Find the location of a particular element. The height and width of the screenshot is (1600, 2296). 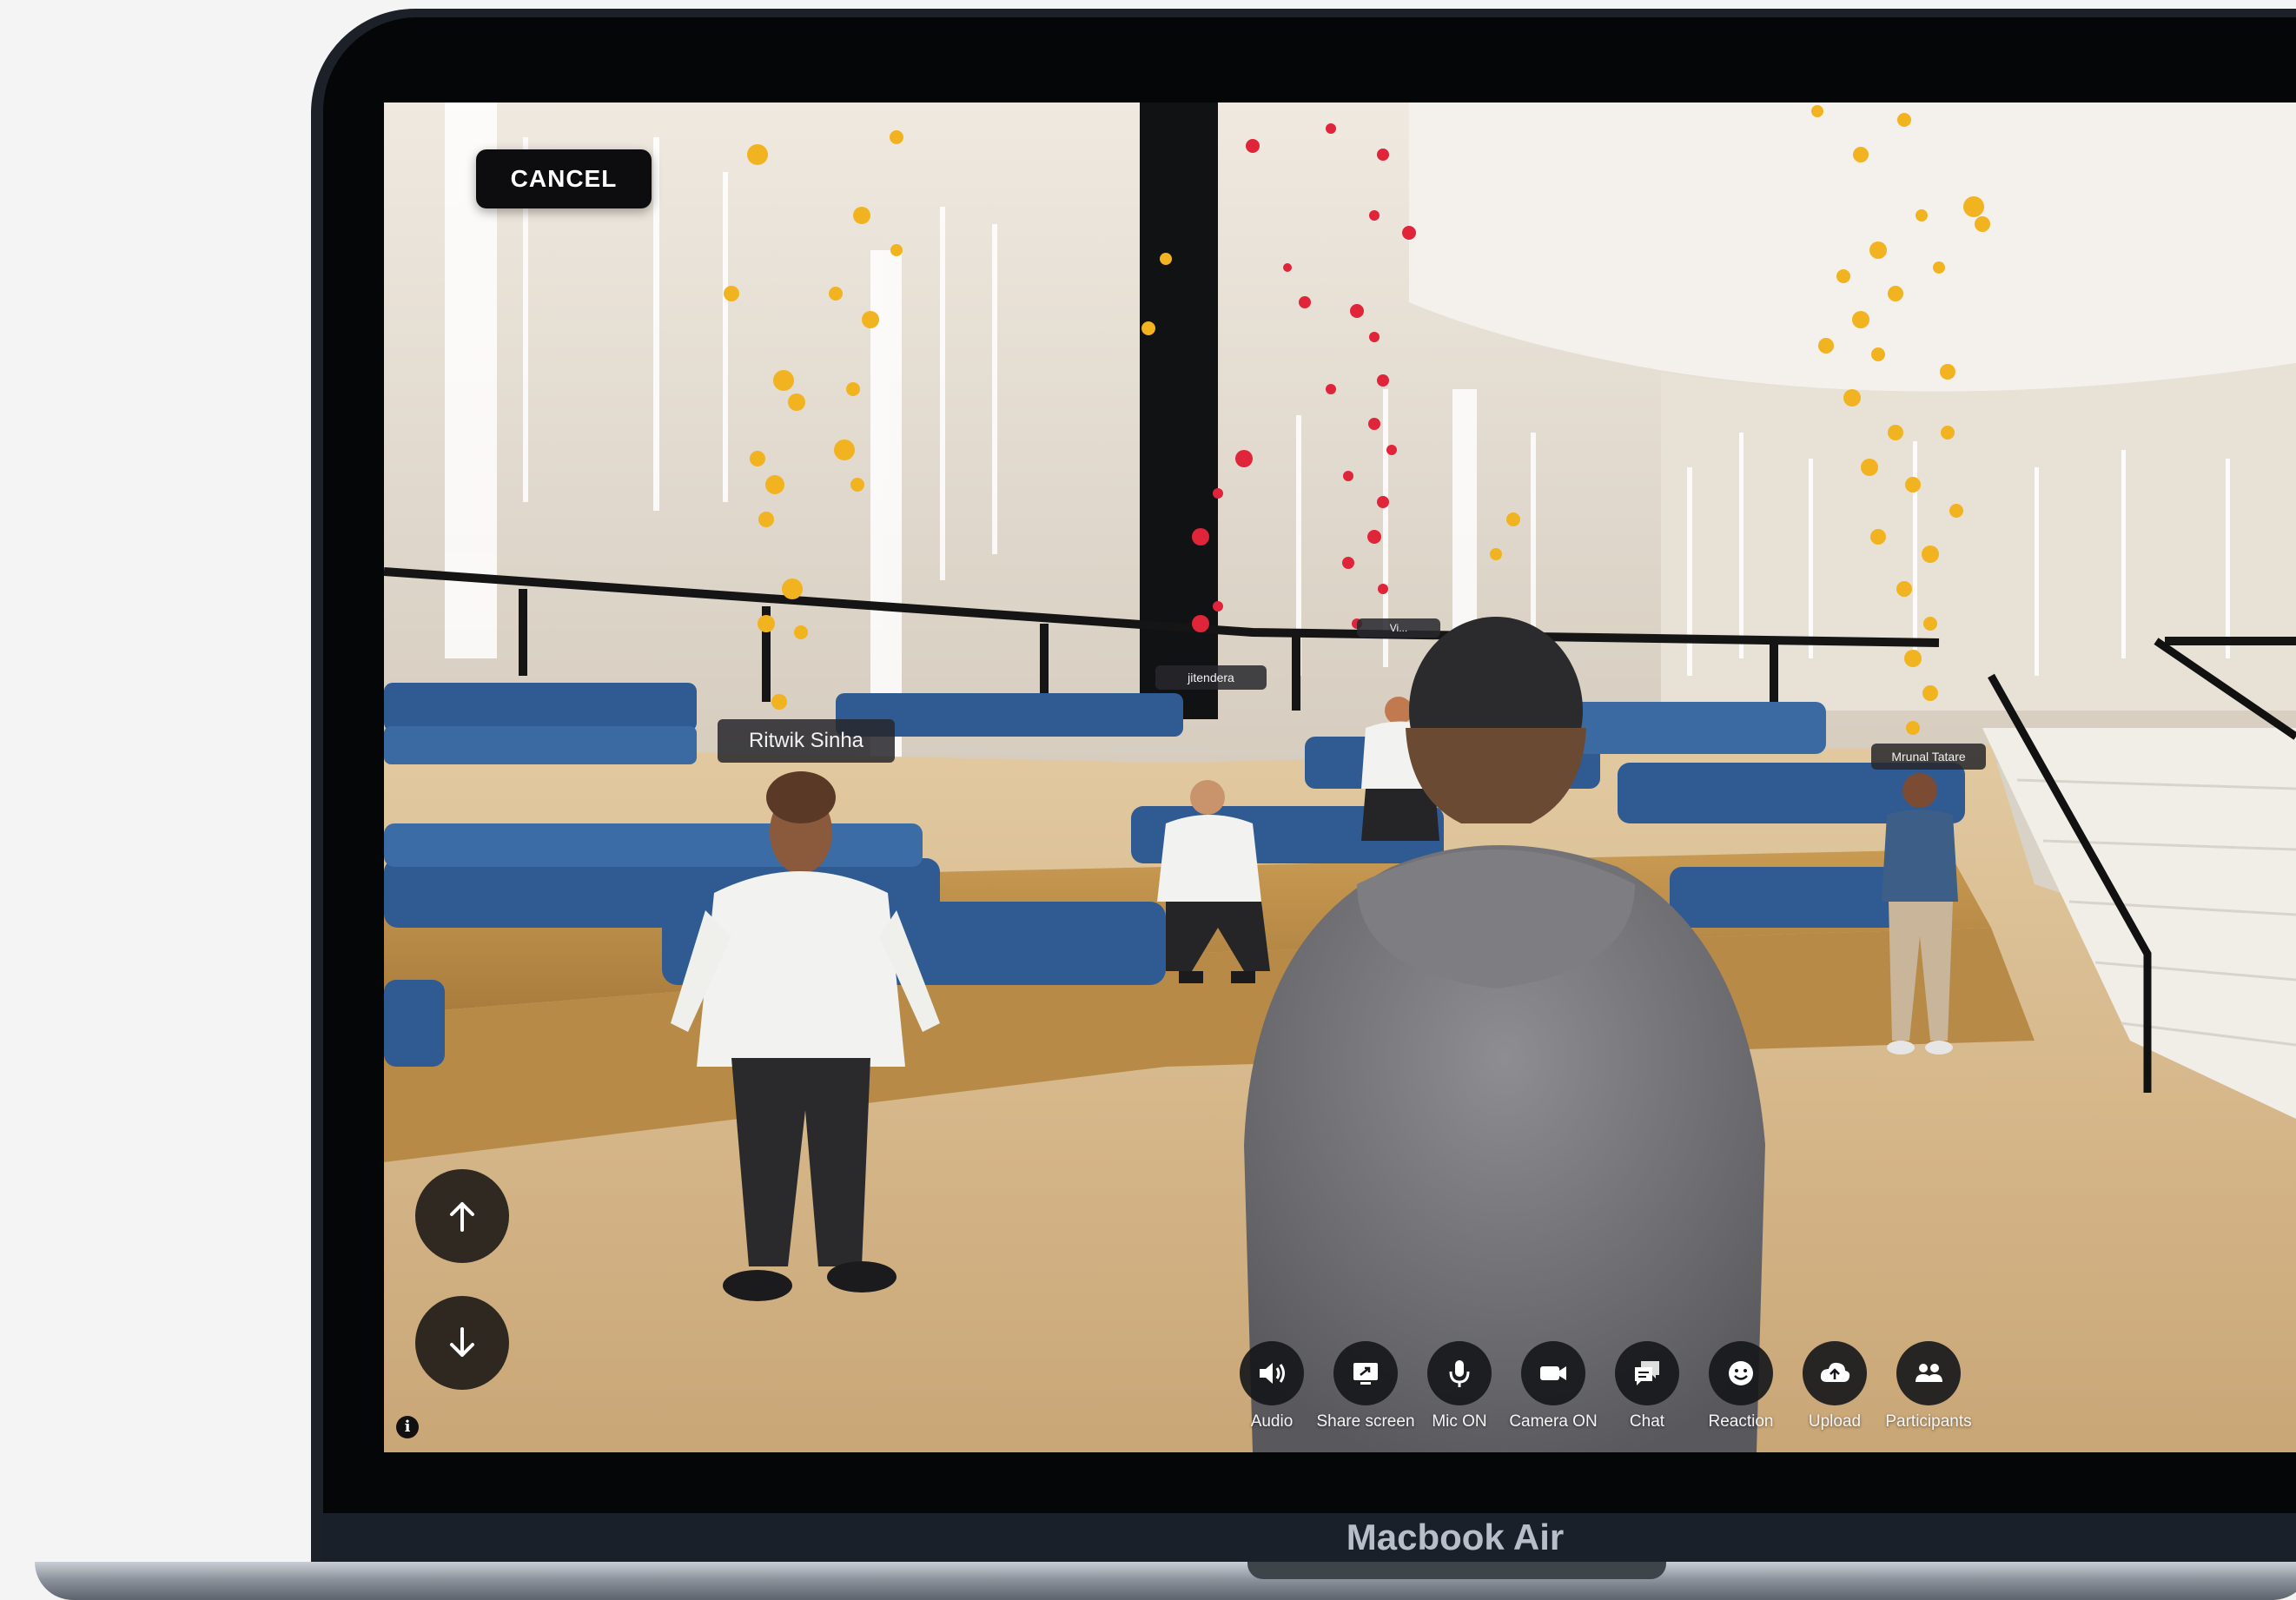

move-up-button is located at coordinates (462, 1216).